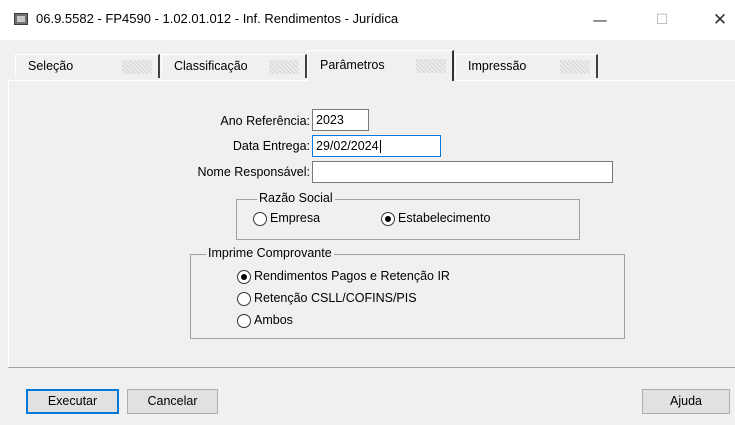 This screenshot has height=425, width=735. What do you see at coordinates (244, 321) in the screenshot?
I see `radio-ambos-circle` at bounding box center [244, 321].